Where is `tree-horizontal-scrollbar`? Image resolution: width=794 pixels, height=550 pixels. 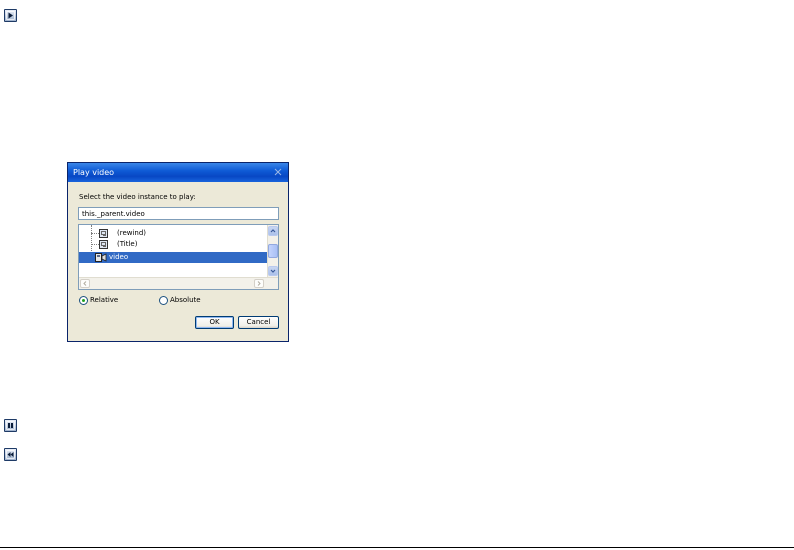
tree-horizontal-scrollbar is located at coordinates (178, 283).